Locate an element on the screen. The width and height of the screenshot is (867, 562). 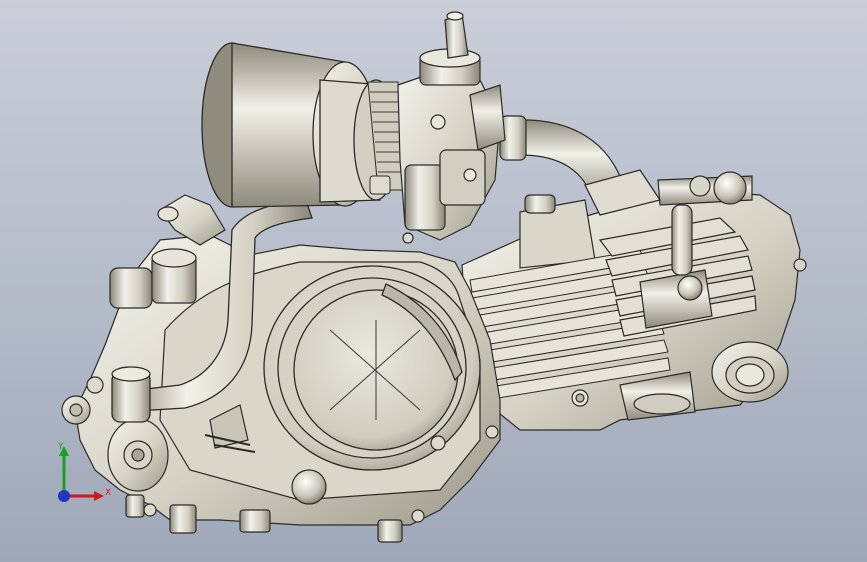
triad-axes is located at coordinates (81, 474).